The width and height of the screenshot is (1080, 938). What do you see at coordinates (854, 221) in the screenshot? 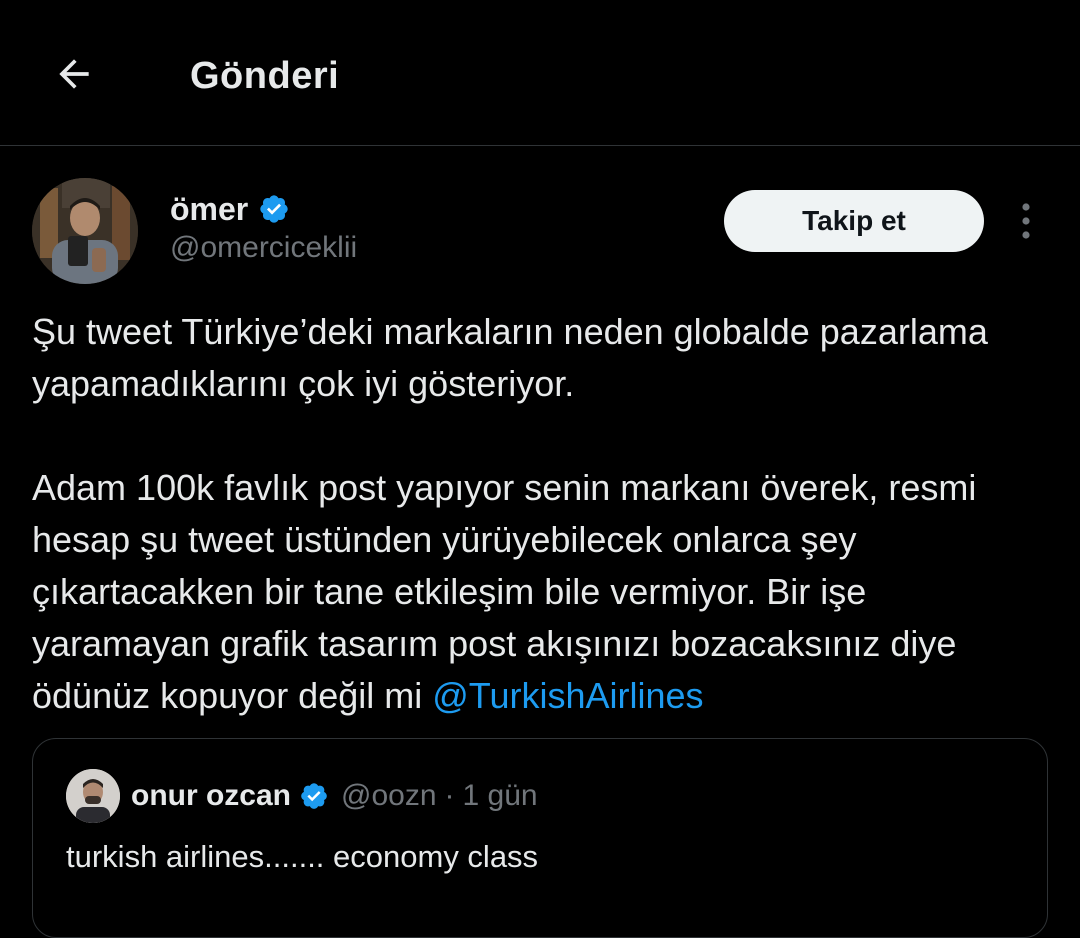
I see `follow-button: Takip et` at bounding box center [854, 221].